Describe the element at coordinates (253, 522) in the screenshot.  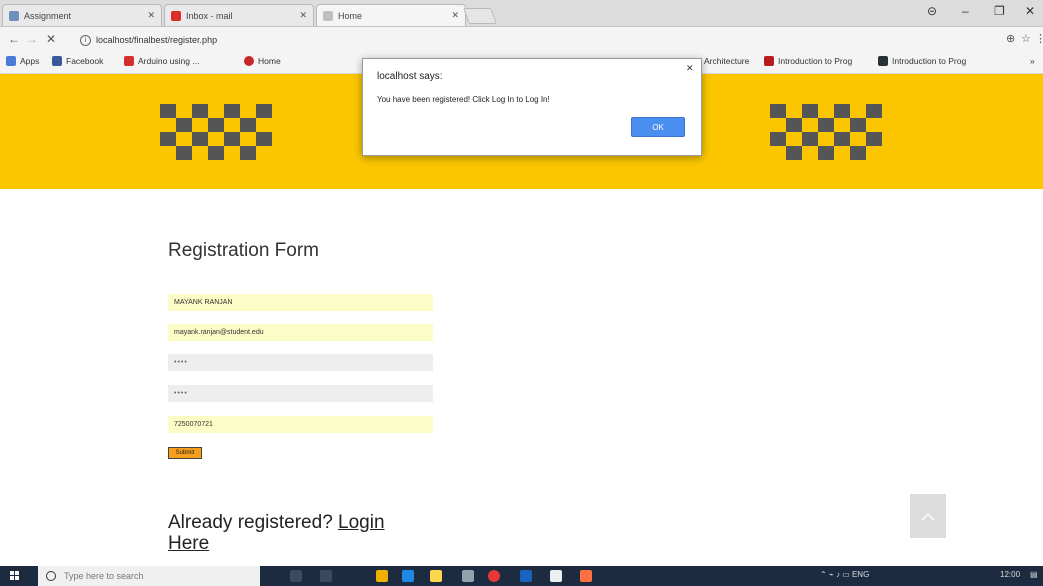
I see `login-prompt-text: Already registered?` at that location.